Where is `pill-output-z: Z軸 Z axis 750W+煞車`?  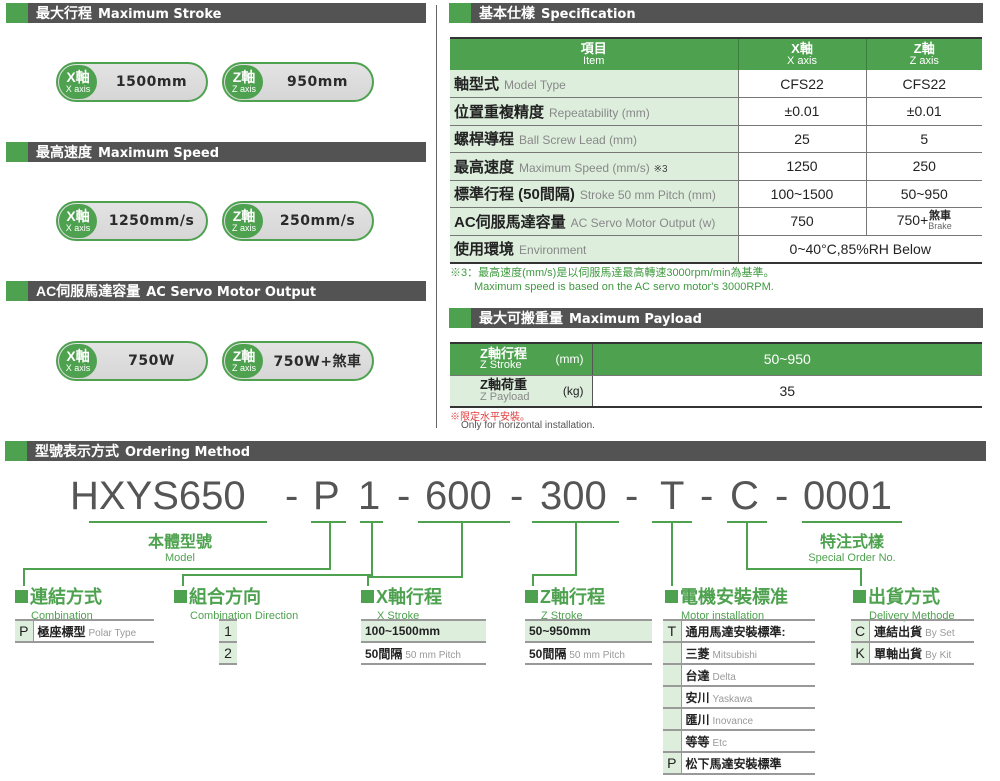
pill-output-z: Z軸 Z axis 750W+煞車 is located at coordinates (298, 361).